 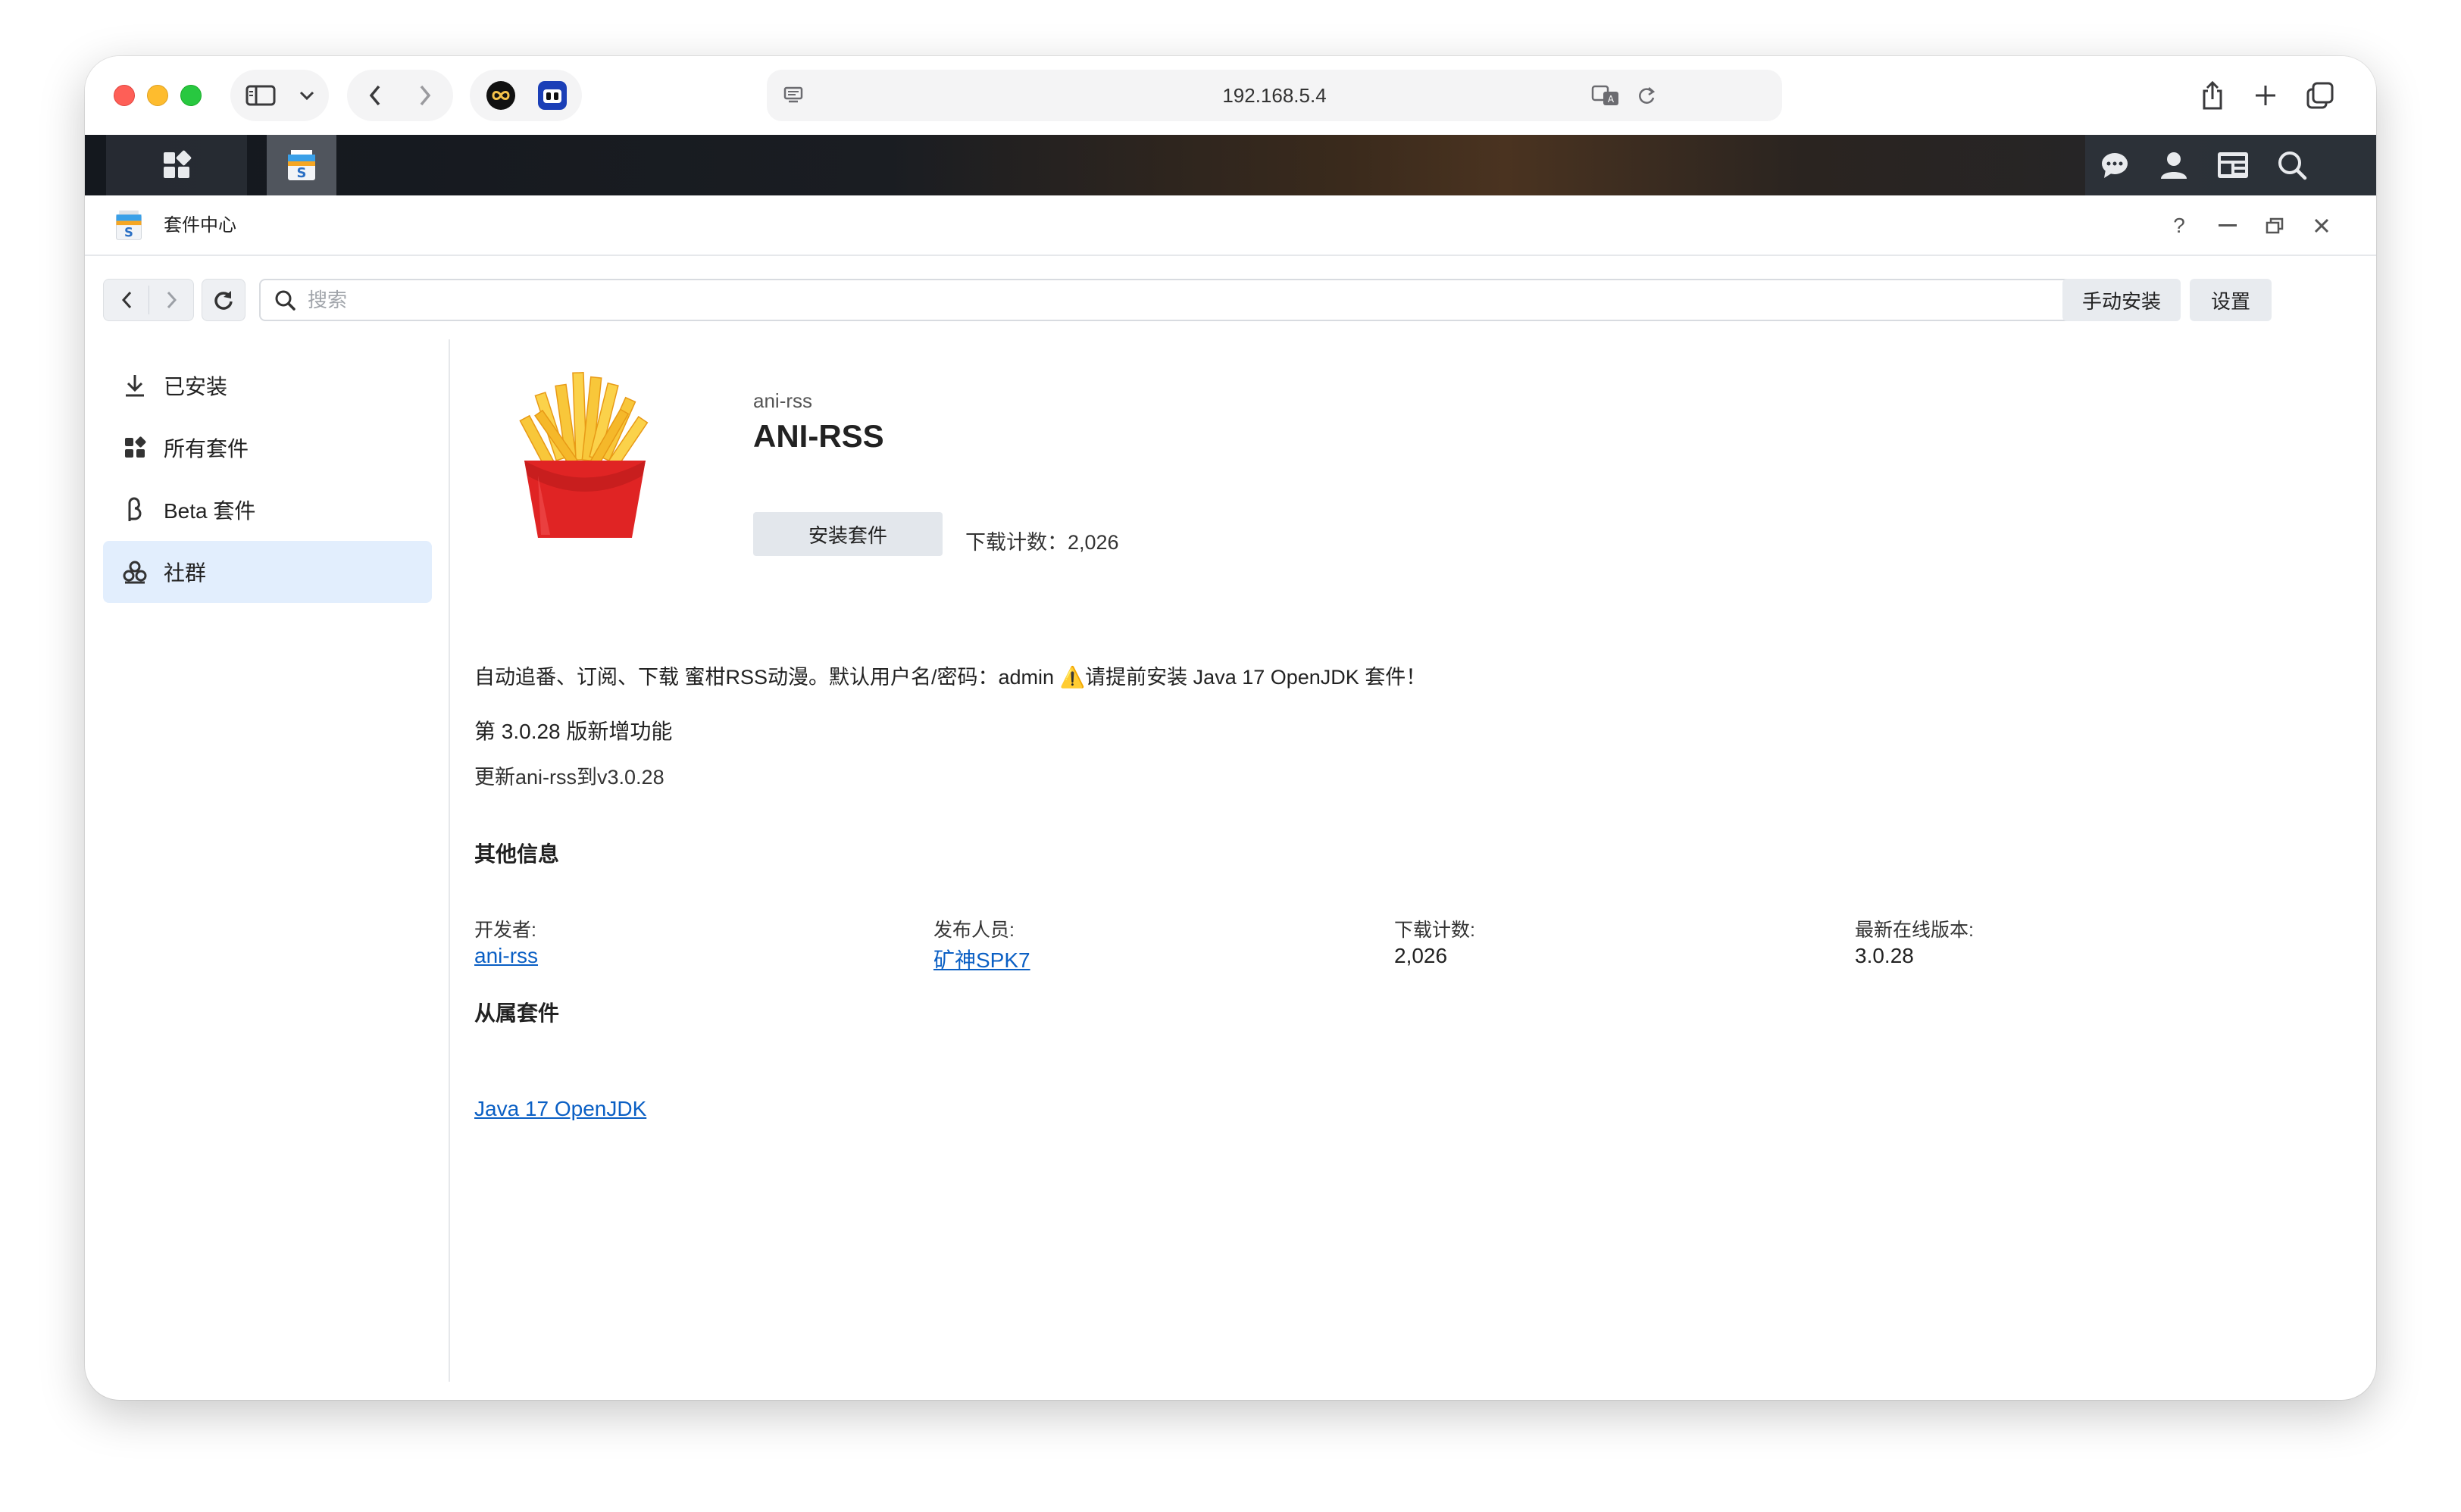 I want to click on widgets-icon, so click(x=2232, y=165).